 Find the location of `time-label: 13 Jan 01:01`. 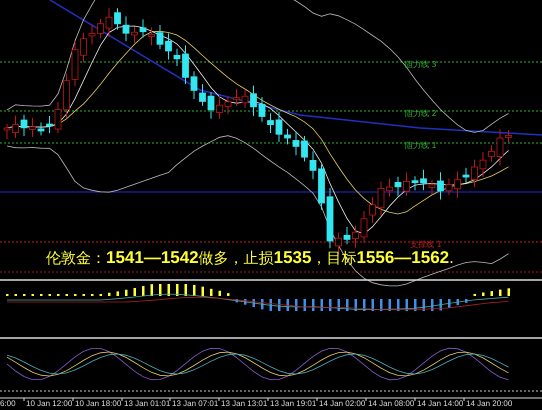

time-label: 13 Jan 01:01 is located at coordinates (147, 403).